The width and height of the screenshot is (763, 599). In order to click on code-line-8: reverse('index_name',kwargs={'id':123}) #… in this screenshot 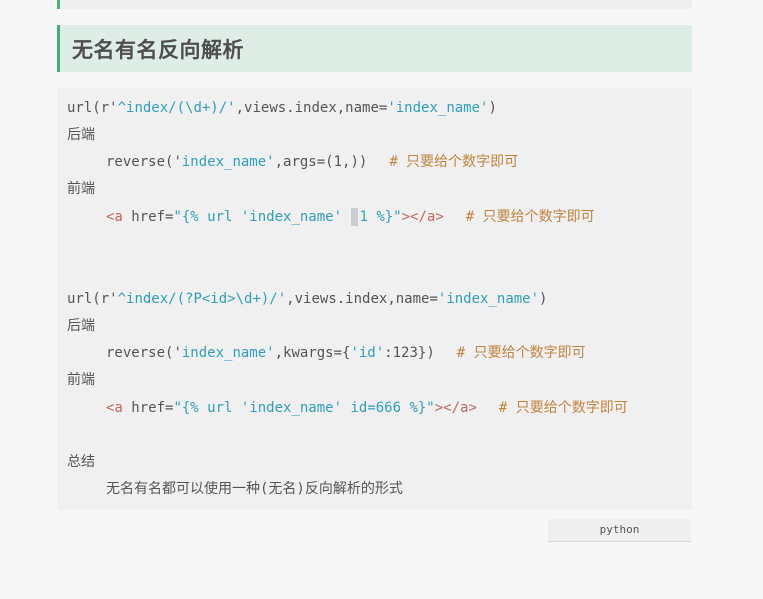, I will do `click(346, 353)`.